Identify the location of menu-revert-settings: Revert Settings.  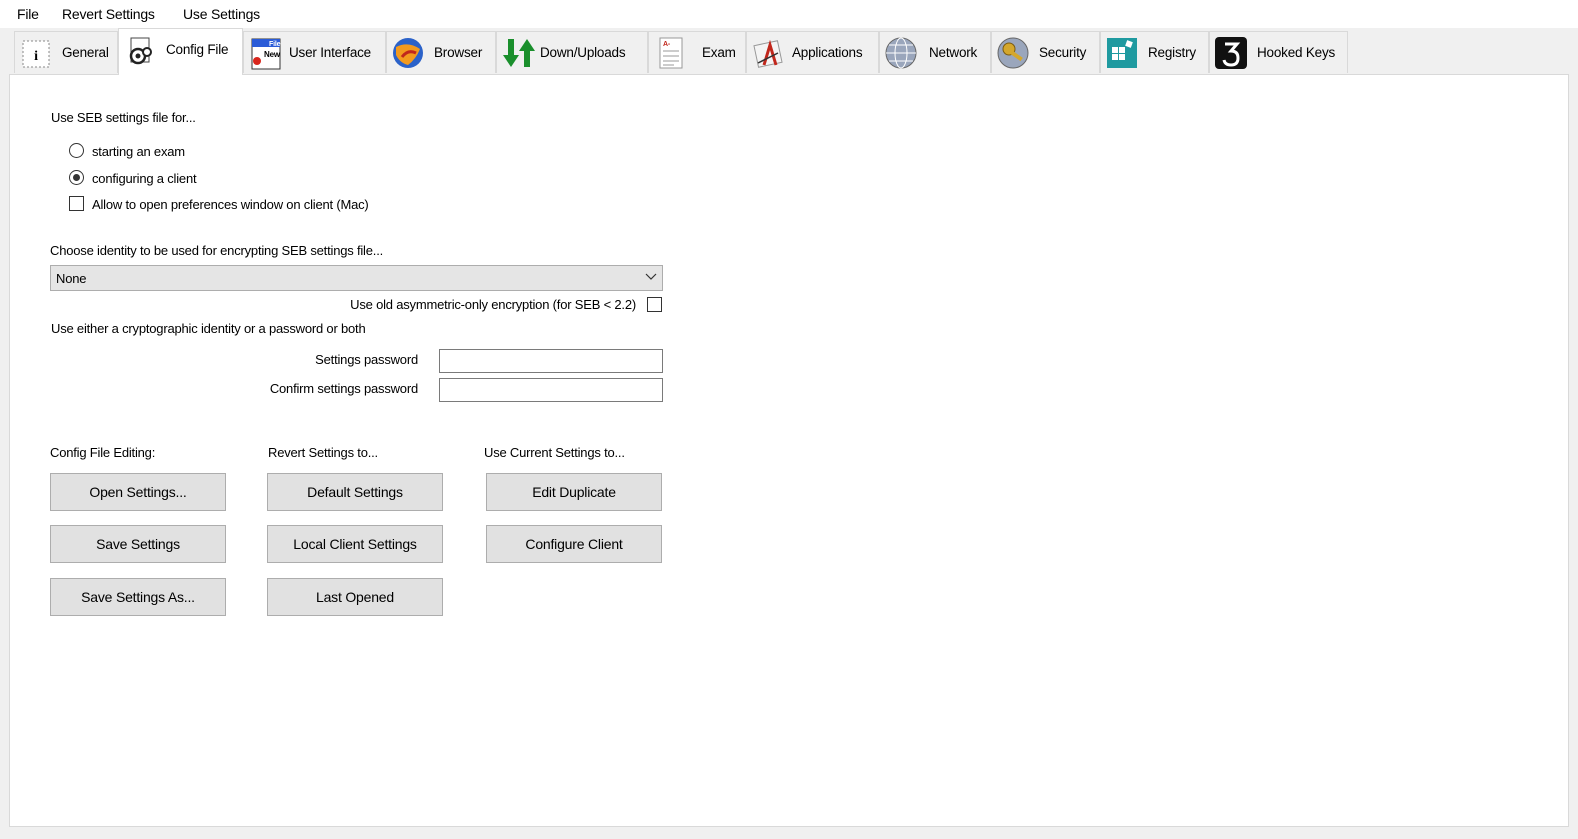
(108, 14).